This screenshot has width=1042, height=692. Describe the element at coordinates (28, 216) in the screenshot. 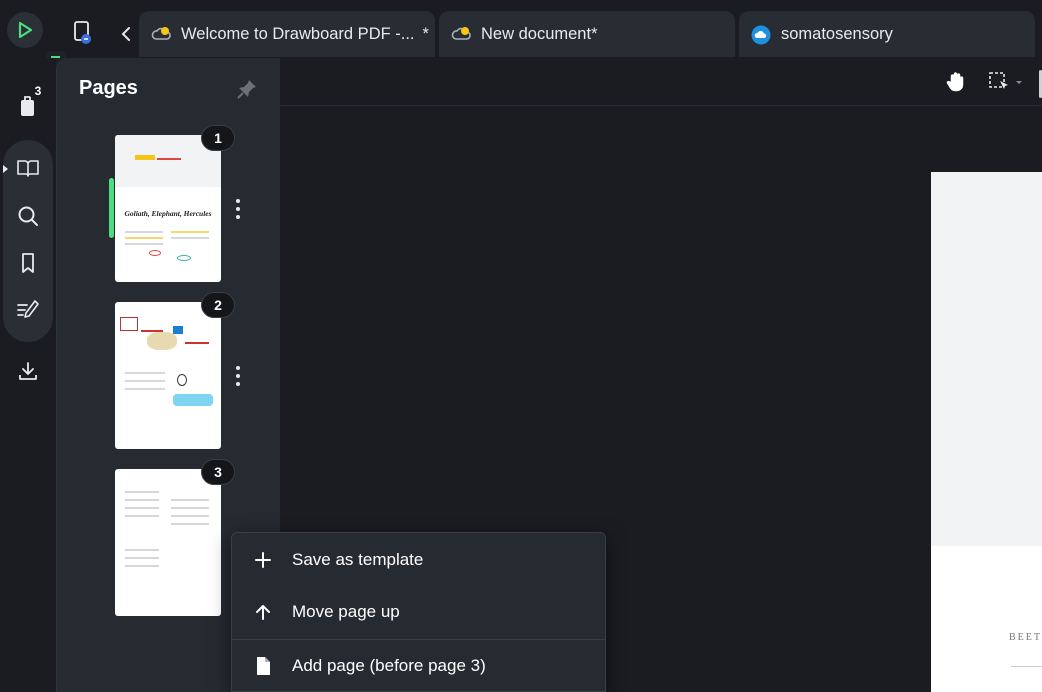

I see `search-icon` at that location.